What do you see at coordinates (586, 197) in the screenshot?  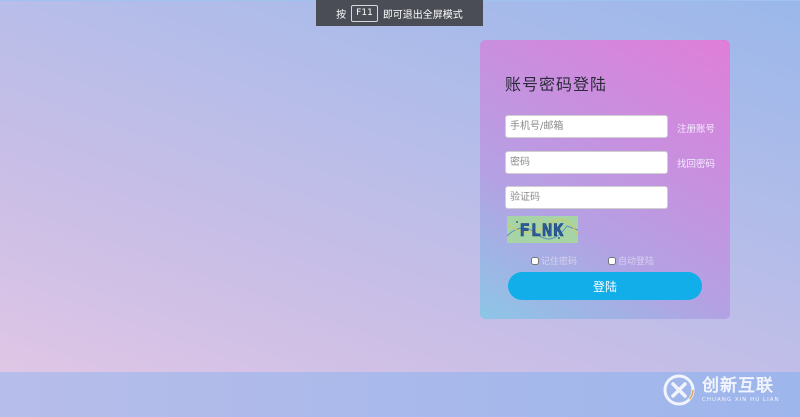 I see `captcha-input` at bounding box center [586, 197].